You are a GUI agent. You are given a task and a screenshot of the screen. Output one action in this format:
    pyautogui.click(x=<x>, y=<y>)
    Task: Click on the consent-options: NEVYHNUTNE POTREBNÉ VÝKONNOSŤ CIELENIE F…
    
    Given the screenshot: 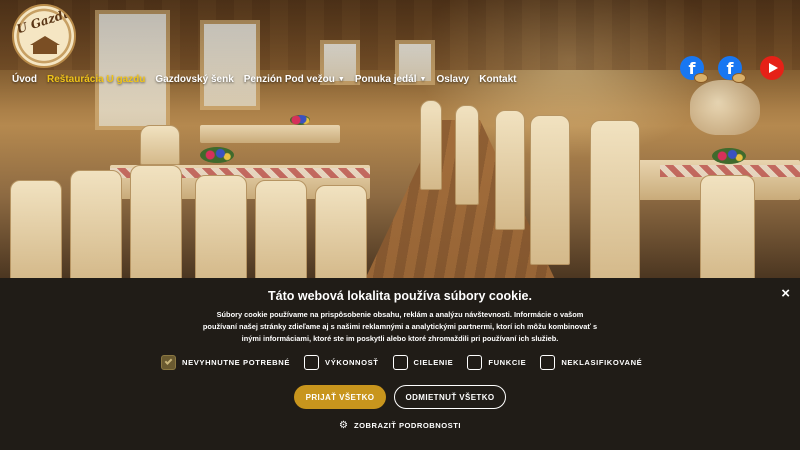 What is the action you would take?
    pyautogui.click(x=408, y=362)
    